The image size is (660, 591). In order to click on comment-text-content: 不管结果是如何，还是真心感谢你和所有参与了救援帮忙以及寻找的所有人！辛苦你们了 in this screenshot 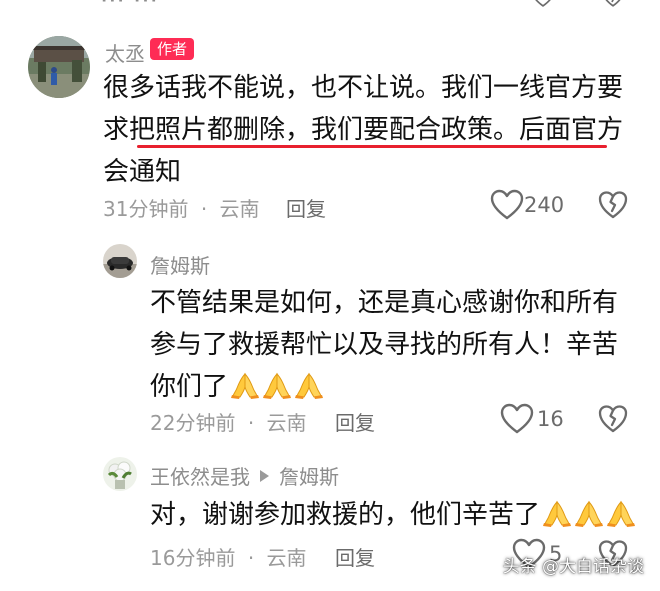, I will do `click(384, 345)`.